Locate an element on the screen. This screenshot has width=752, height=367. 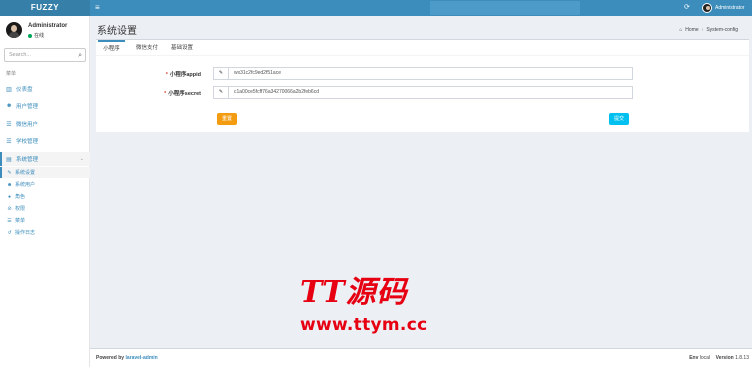
footer-version-info: Env local Version 1.8.13 is located at coordinates (719, 358).